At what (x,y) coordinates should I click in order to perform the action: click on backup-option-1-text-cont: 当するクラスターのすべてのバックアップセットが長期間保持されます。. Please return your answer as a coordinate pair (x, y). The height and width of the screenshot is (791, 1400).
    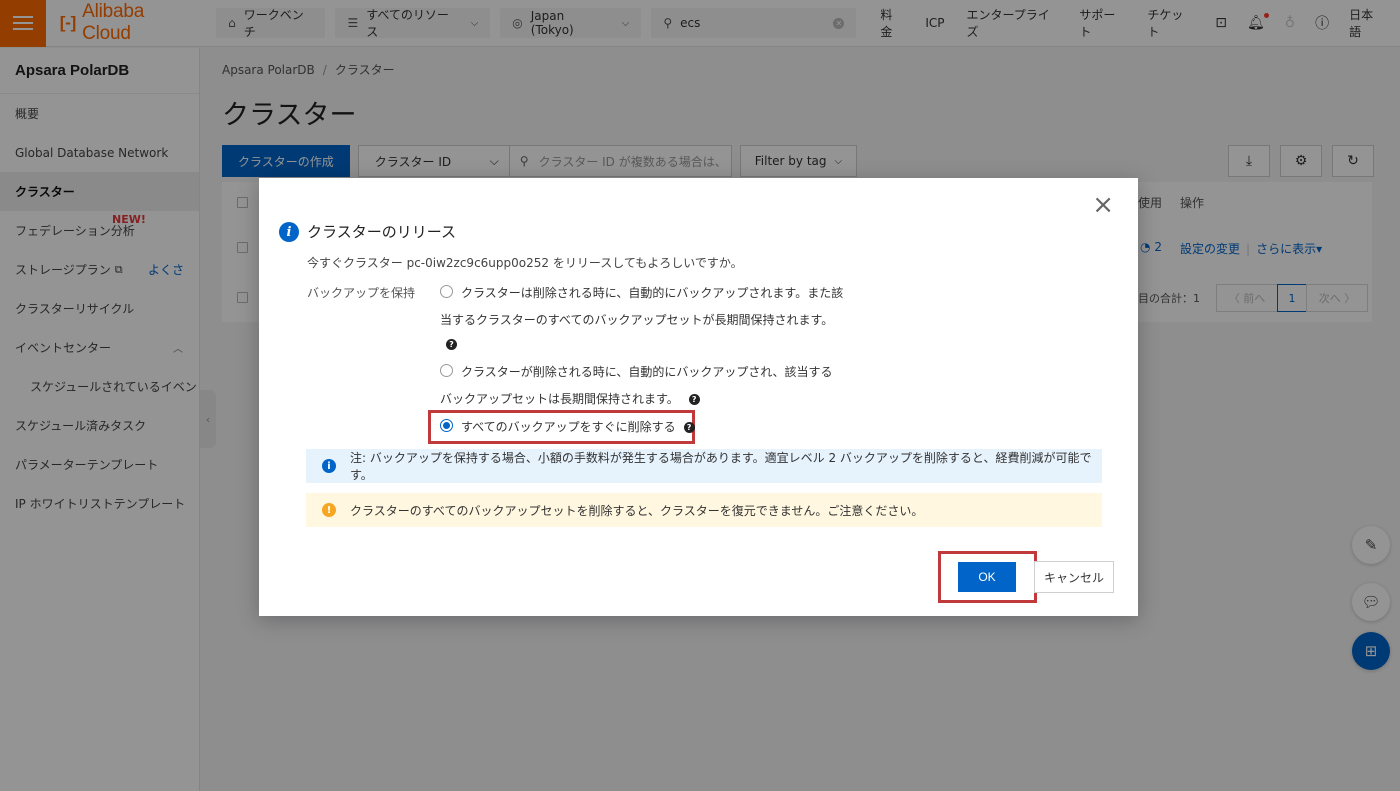
    Looking at the image, I should click on (637, 320).